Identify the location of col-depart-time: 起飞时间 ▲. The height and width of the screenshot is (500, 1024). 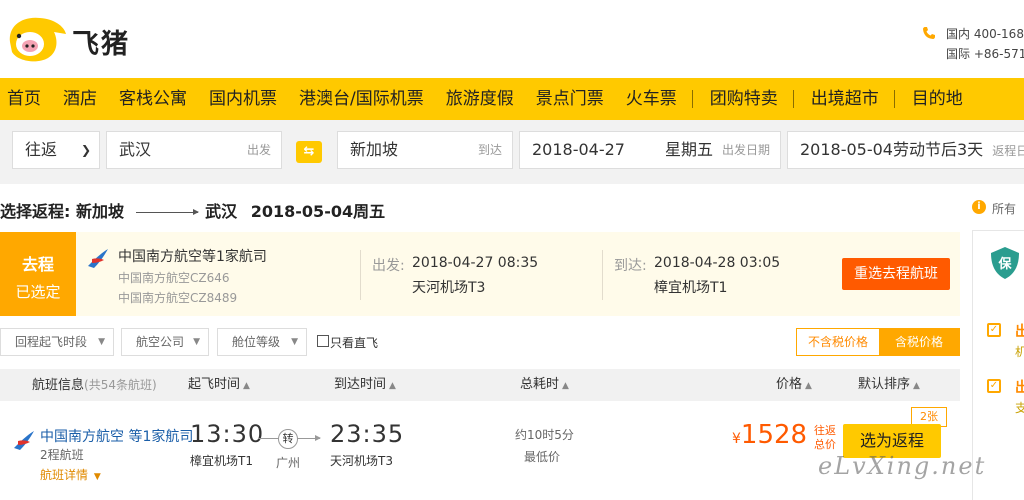
(219, 385).